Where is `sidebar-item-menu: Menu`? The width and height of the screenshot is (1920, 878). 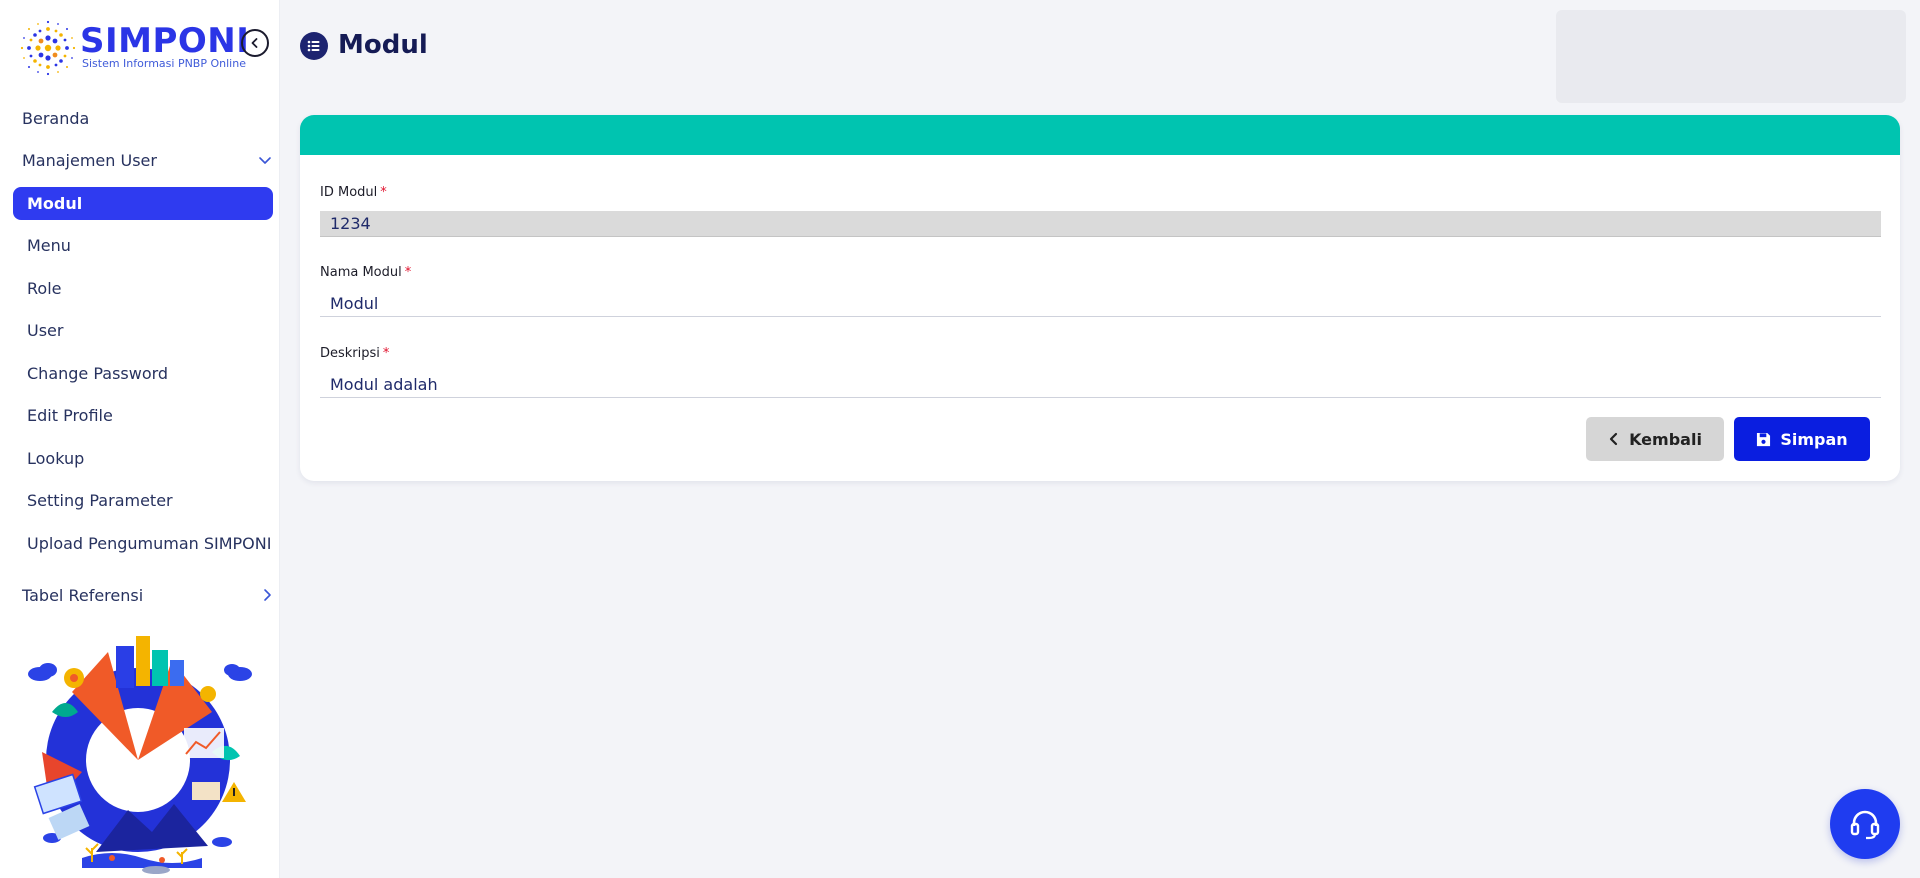 sidebar-item-menu: Menu is located at coordinates (49, 245).